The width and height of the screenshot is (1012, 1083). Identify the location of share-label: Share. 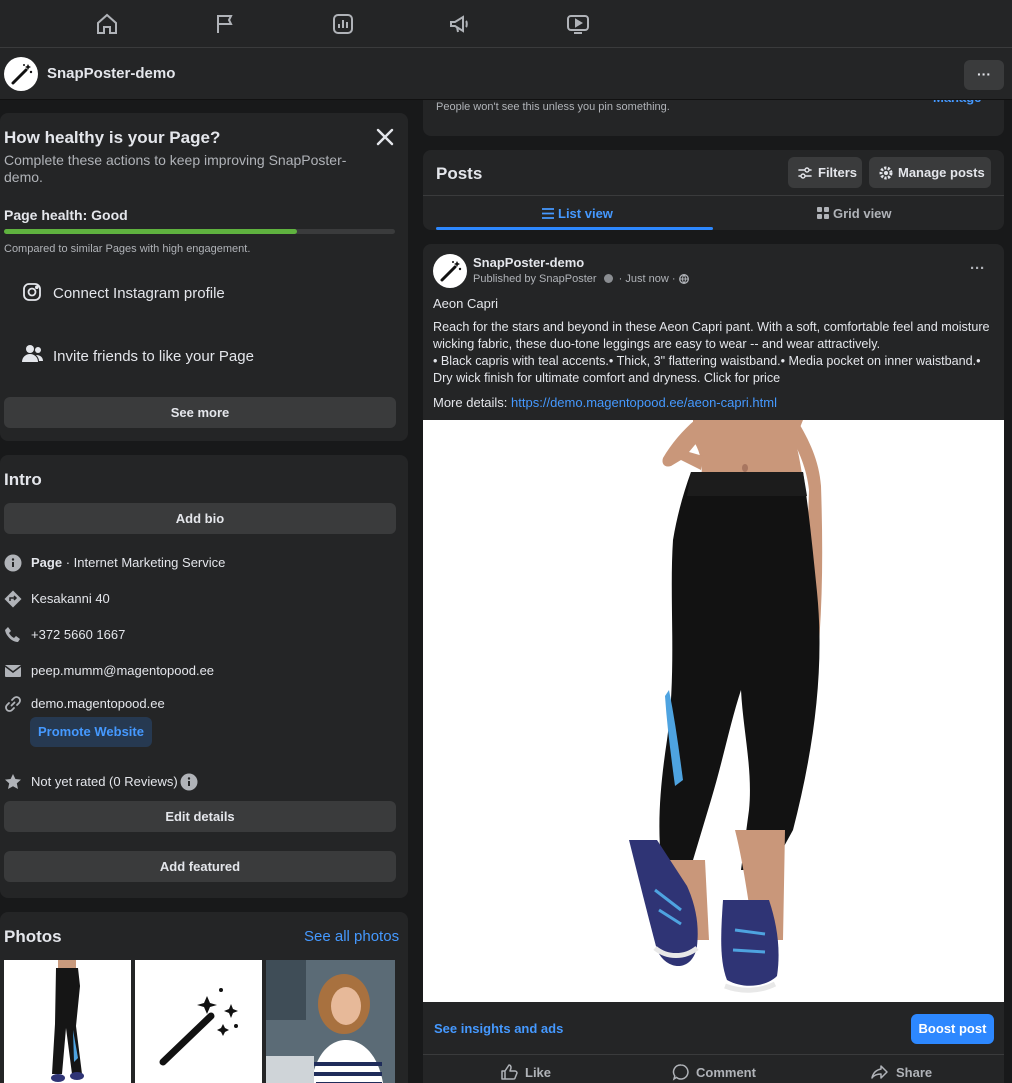
(914, 1072).